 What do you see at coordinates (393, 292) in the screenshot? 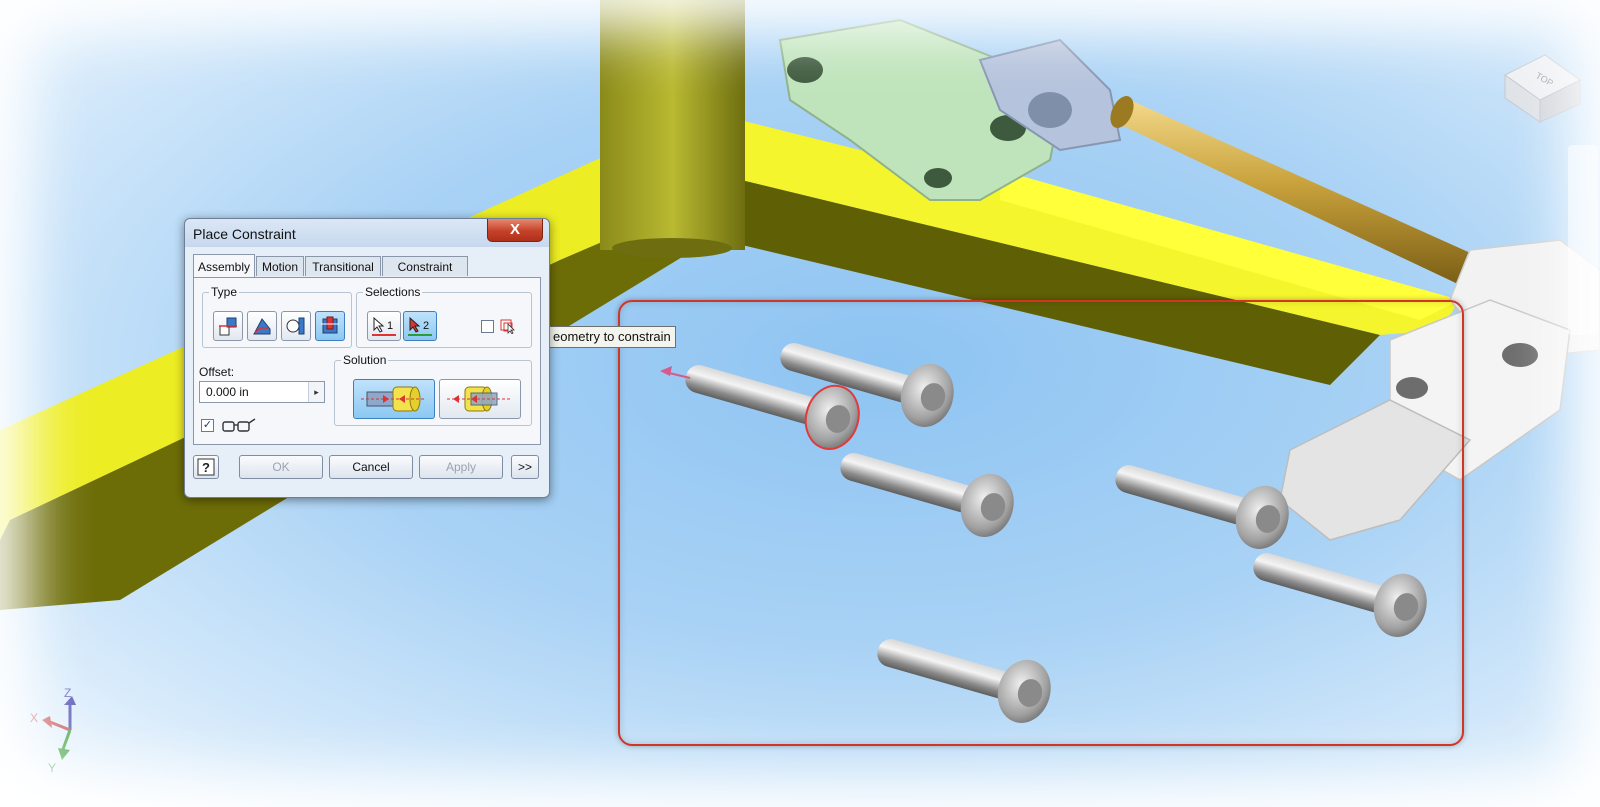
I see `selections-group-label: Selections` at bounding box center [393, 292].